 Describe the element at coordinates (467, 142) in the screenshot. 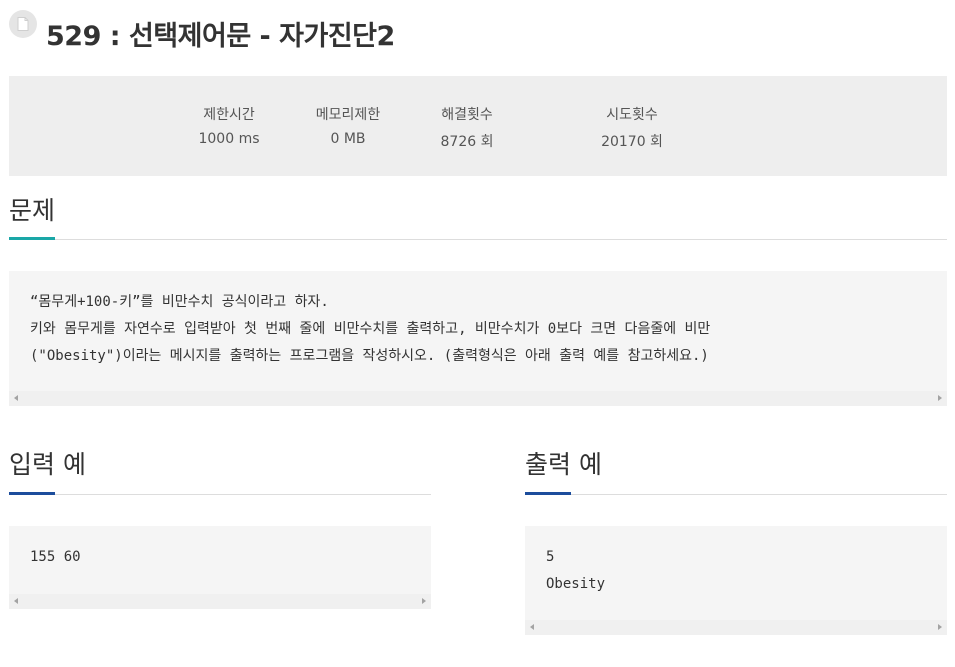

I see `stat-value: 8726 회` at that location.